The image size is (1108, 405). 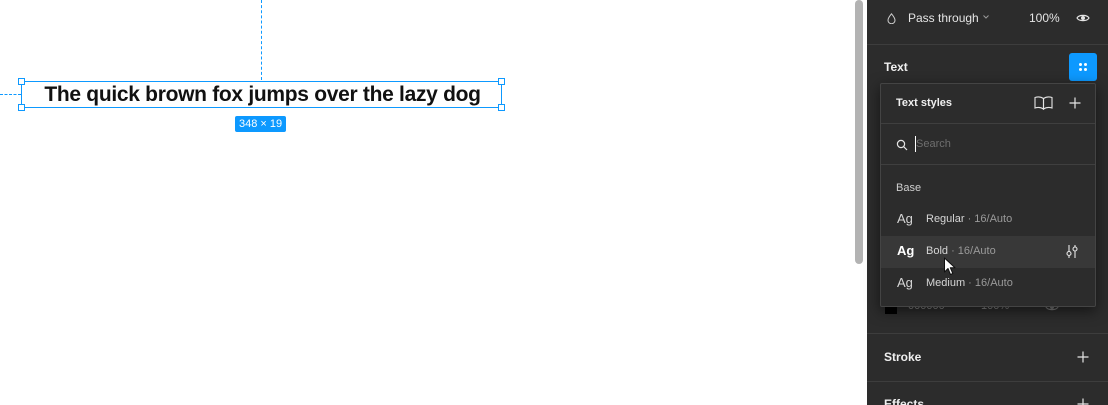 I want to click on add-effect-plus-icon, so click(x=1083, y=401).